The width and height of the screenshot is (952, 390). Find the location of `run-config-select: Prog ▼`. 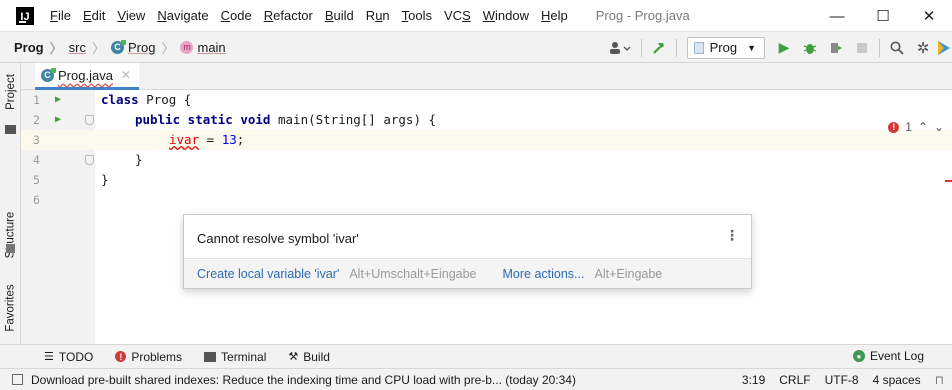

run-config-select: Prog ▼ is located at coordinates (725, 47).